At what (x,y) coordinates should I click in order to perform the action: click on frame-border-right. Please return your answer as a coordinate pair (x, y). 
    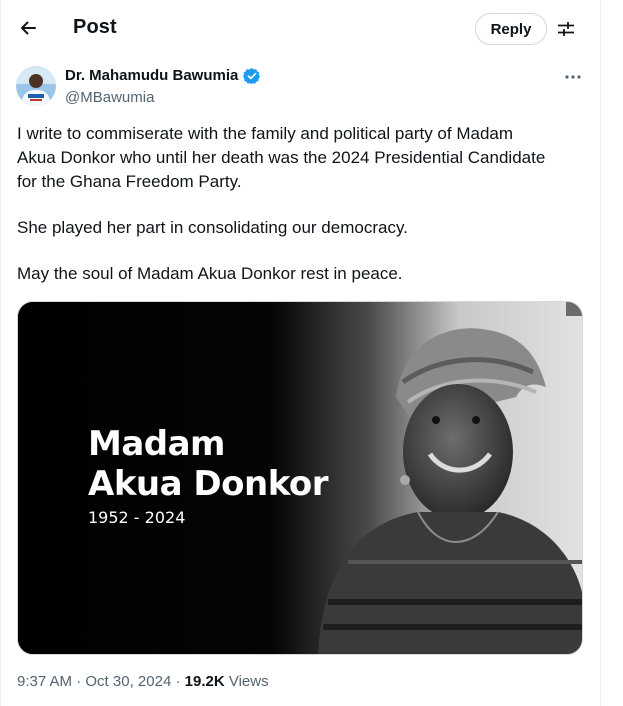
    Looking at the image, I should click on (600, 353).